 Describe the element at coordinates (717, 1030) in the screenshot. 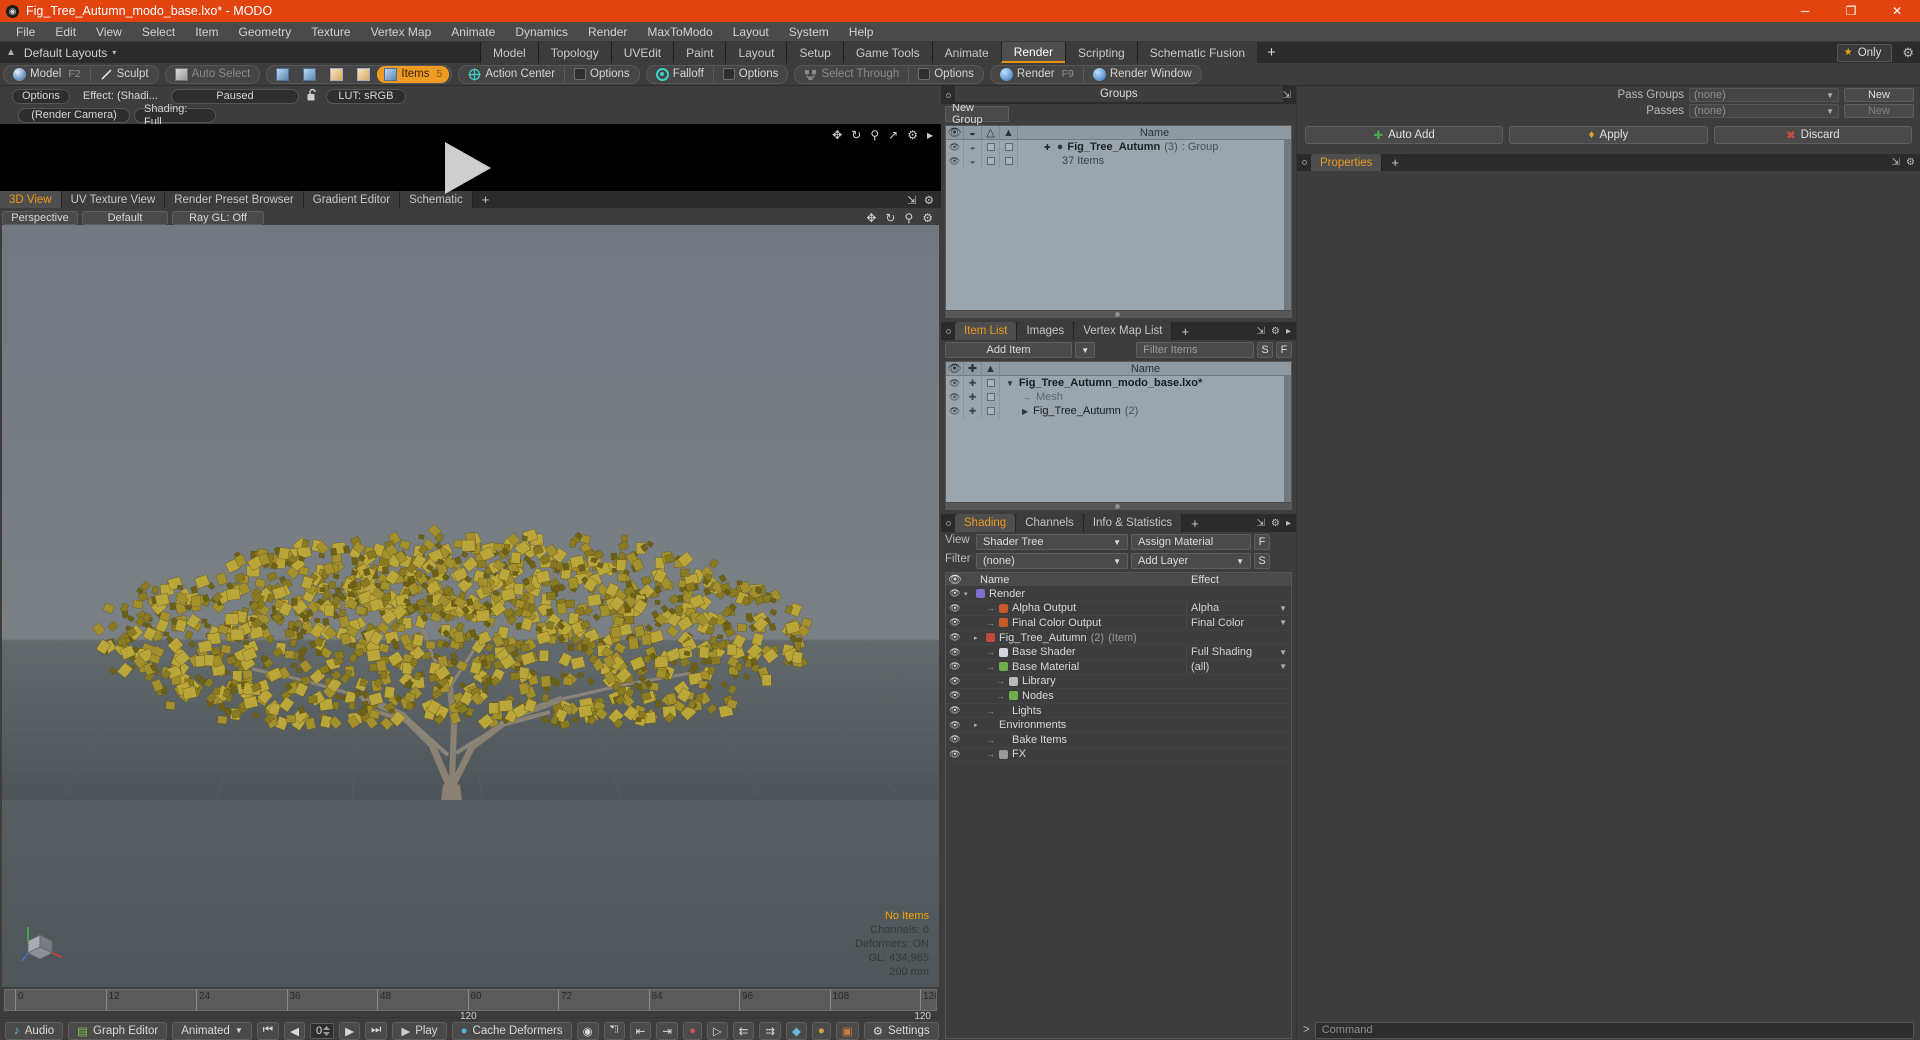

I see `key-delete-button: ▷` at that location.